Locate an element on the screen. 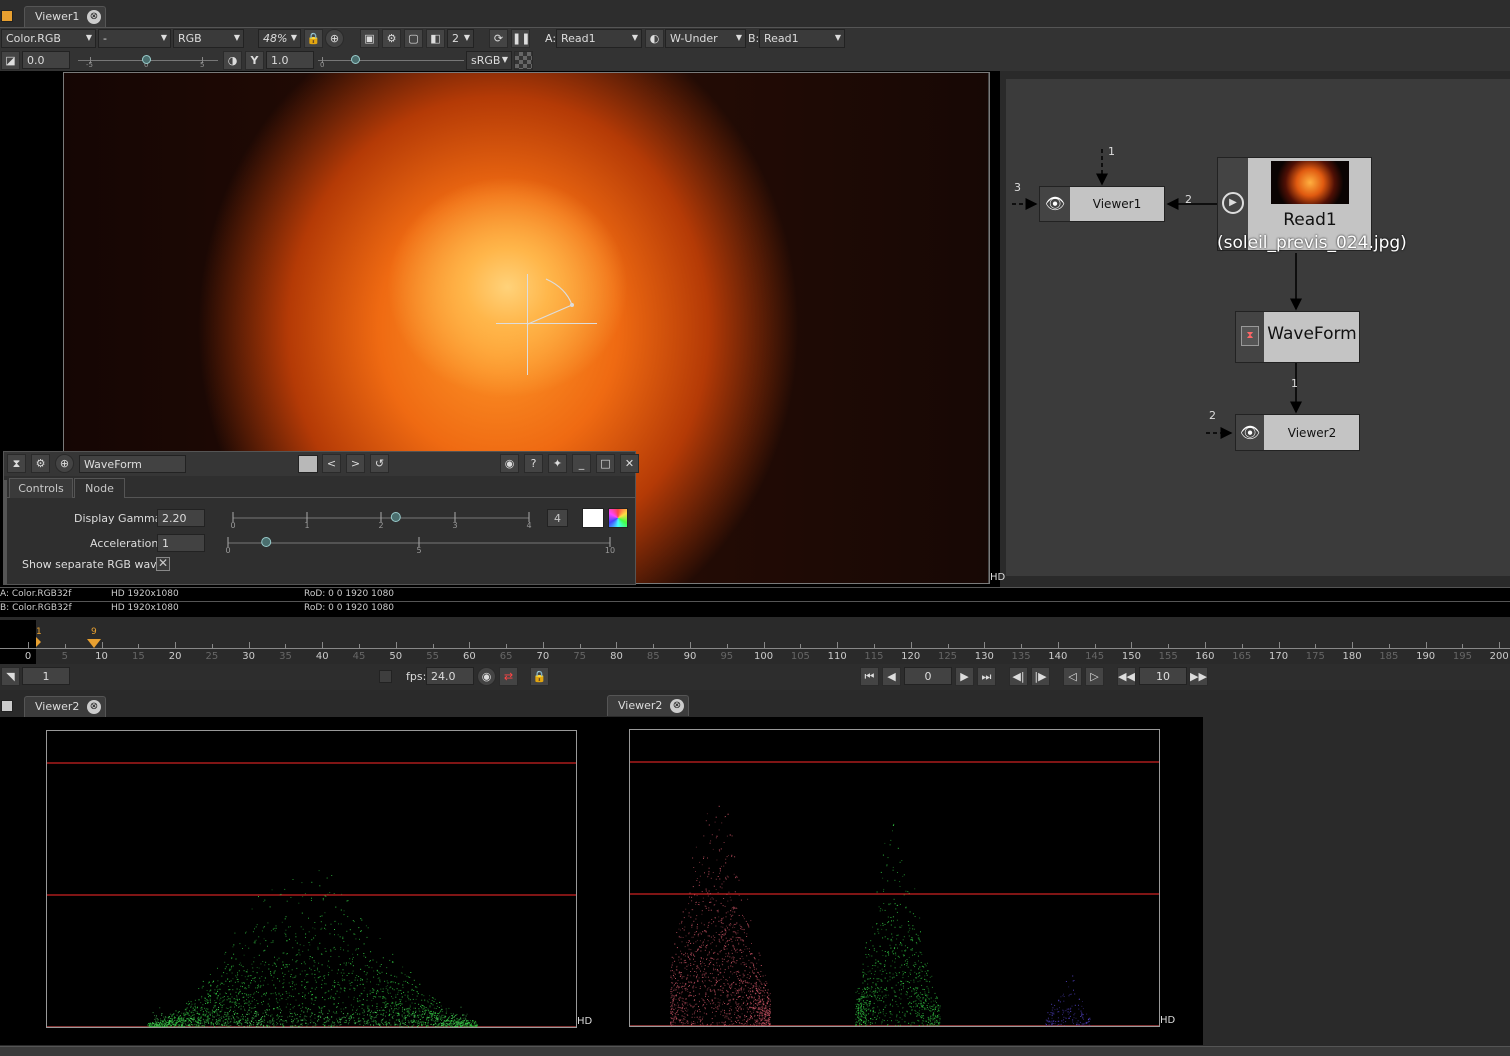 Image resolution: width=1510 pixels, height=1056 pixels. timeline-tick-label: 110 is located at coordinates (837, 656).